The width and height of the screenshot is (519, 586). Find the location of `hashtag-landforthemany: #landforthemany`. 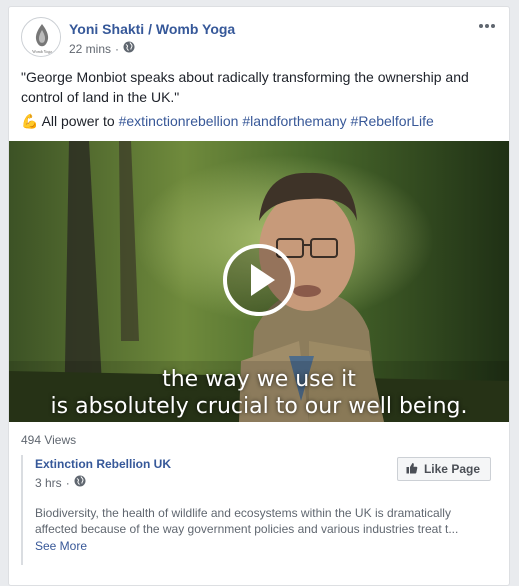

hashtag-landforthemany: #landforthemany is located at coordinates (294, 121).